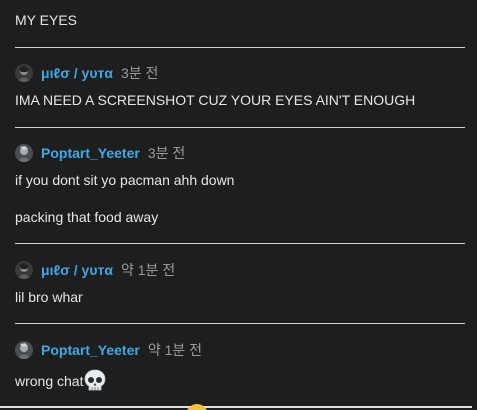 This screenshot has height=410, width=477. Describe the element at coordinates (125, 180) in the screenshot. I see `message-text: if you dont sit yo pacman ahh down` at that location.